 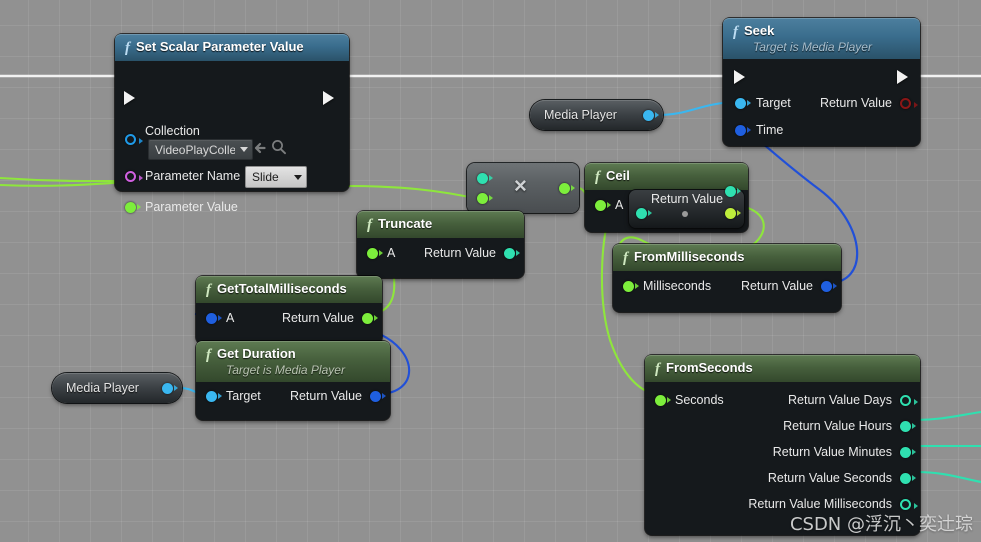 I want to click on node-truncate: f Truncate A Return Value, so click(x=440, y=244).